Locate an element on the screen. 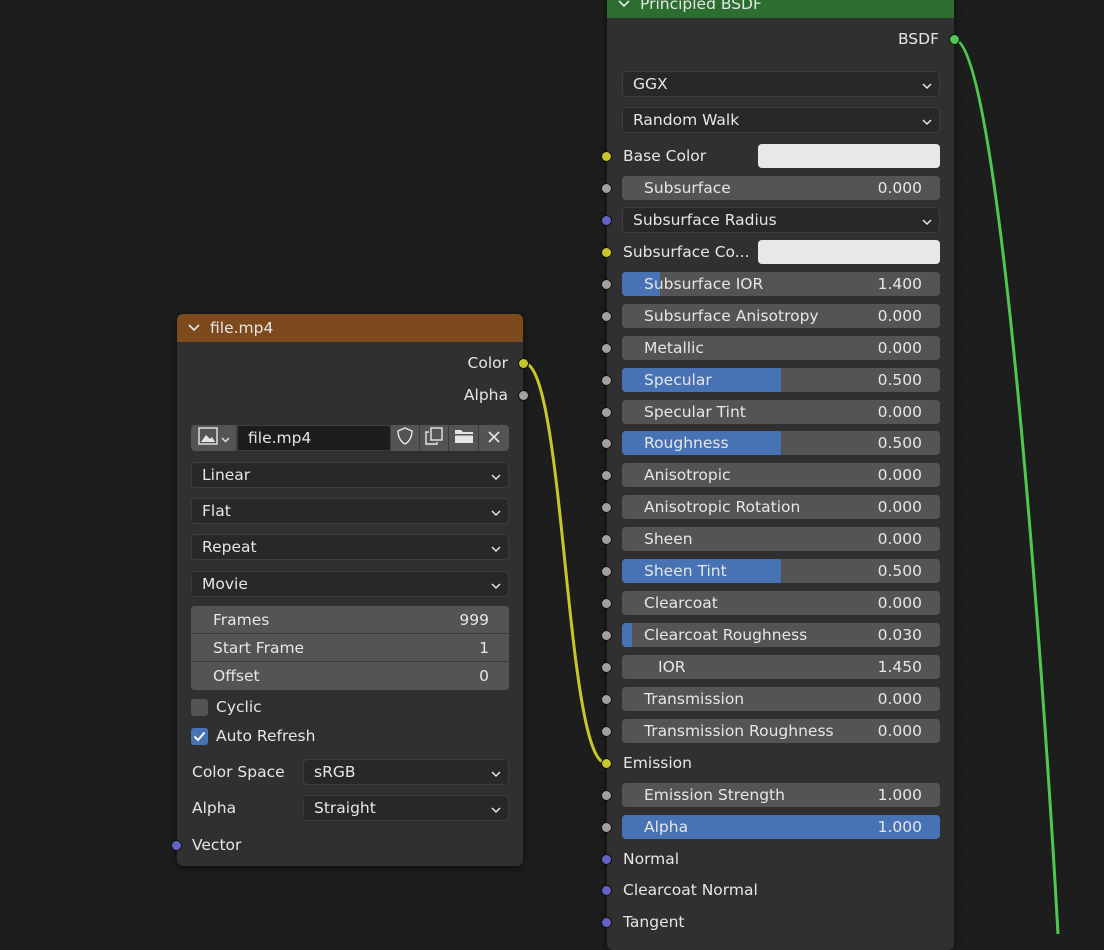  slider-label: Clearcoat Roughness is located at coordinates (726, 635).